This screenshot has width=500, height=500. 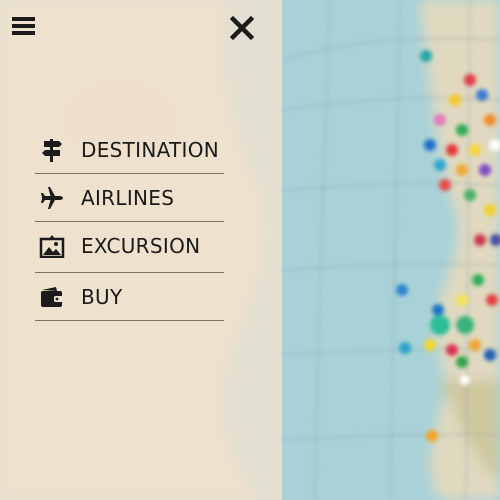 I want to click on menu-item-label: BUY, so click(x=102, y=297).